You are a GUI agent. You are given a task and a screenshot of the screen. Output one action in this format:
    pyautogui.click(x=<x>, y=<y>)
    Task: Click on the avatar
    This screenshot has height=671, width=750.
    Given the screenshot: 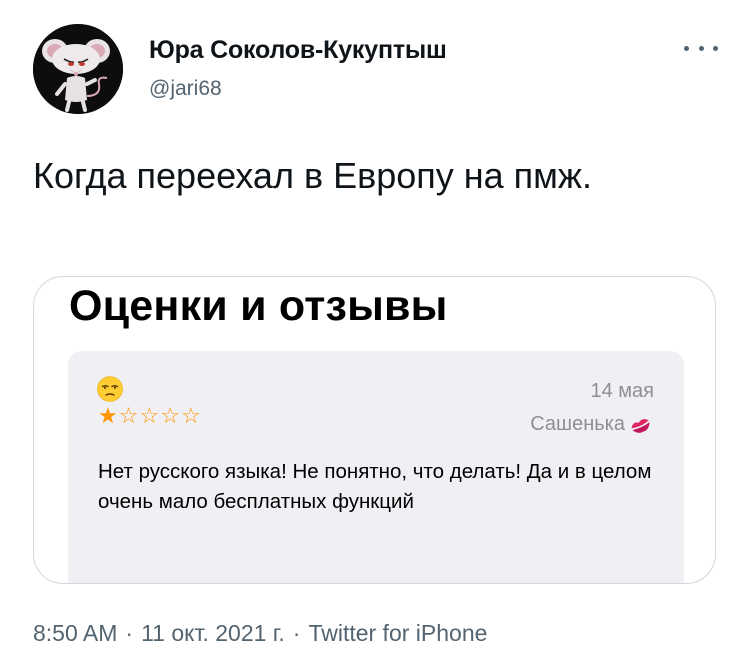 What is the action you would take?
    pyautogui.click(x=78, y=69)
    